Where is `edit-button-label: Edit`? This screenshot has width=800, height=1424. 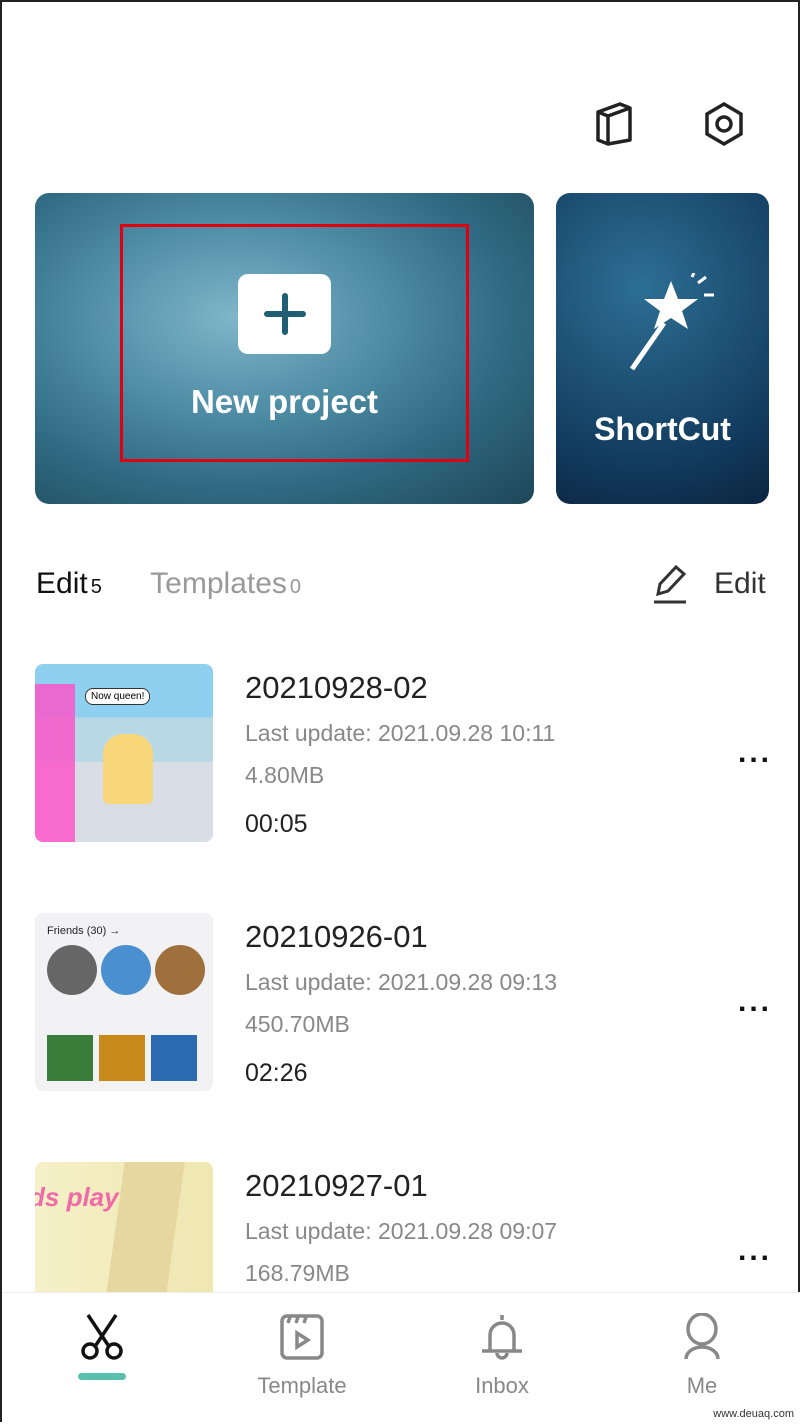
edit-button-label: Edit is located at coordinates (740, 583).